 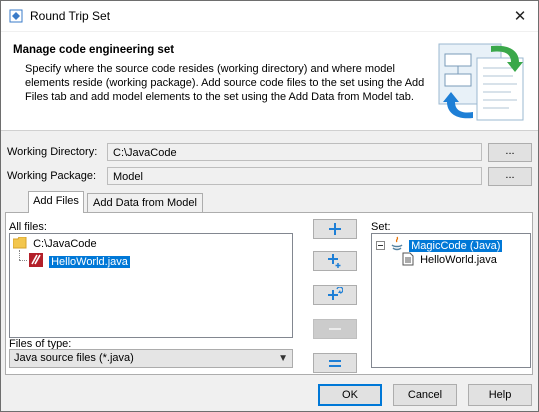 I want to click on set-tree-child: HelloWorld.java, so click(x=449, y=260).